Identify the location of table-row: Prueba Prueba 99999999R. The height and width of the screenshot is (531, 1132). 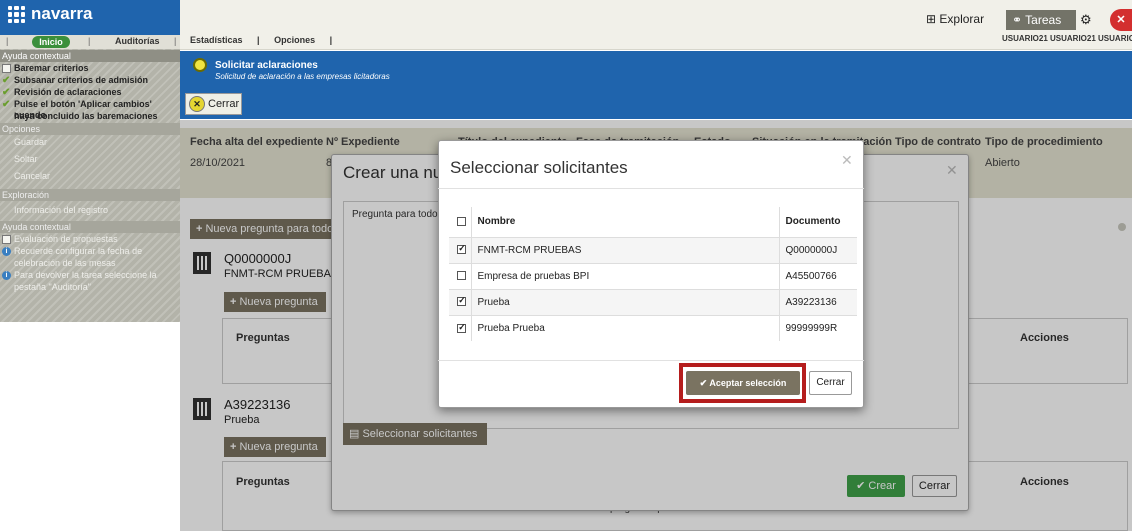
(653, 327).